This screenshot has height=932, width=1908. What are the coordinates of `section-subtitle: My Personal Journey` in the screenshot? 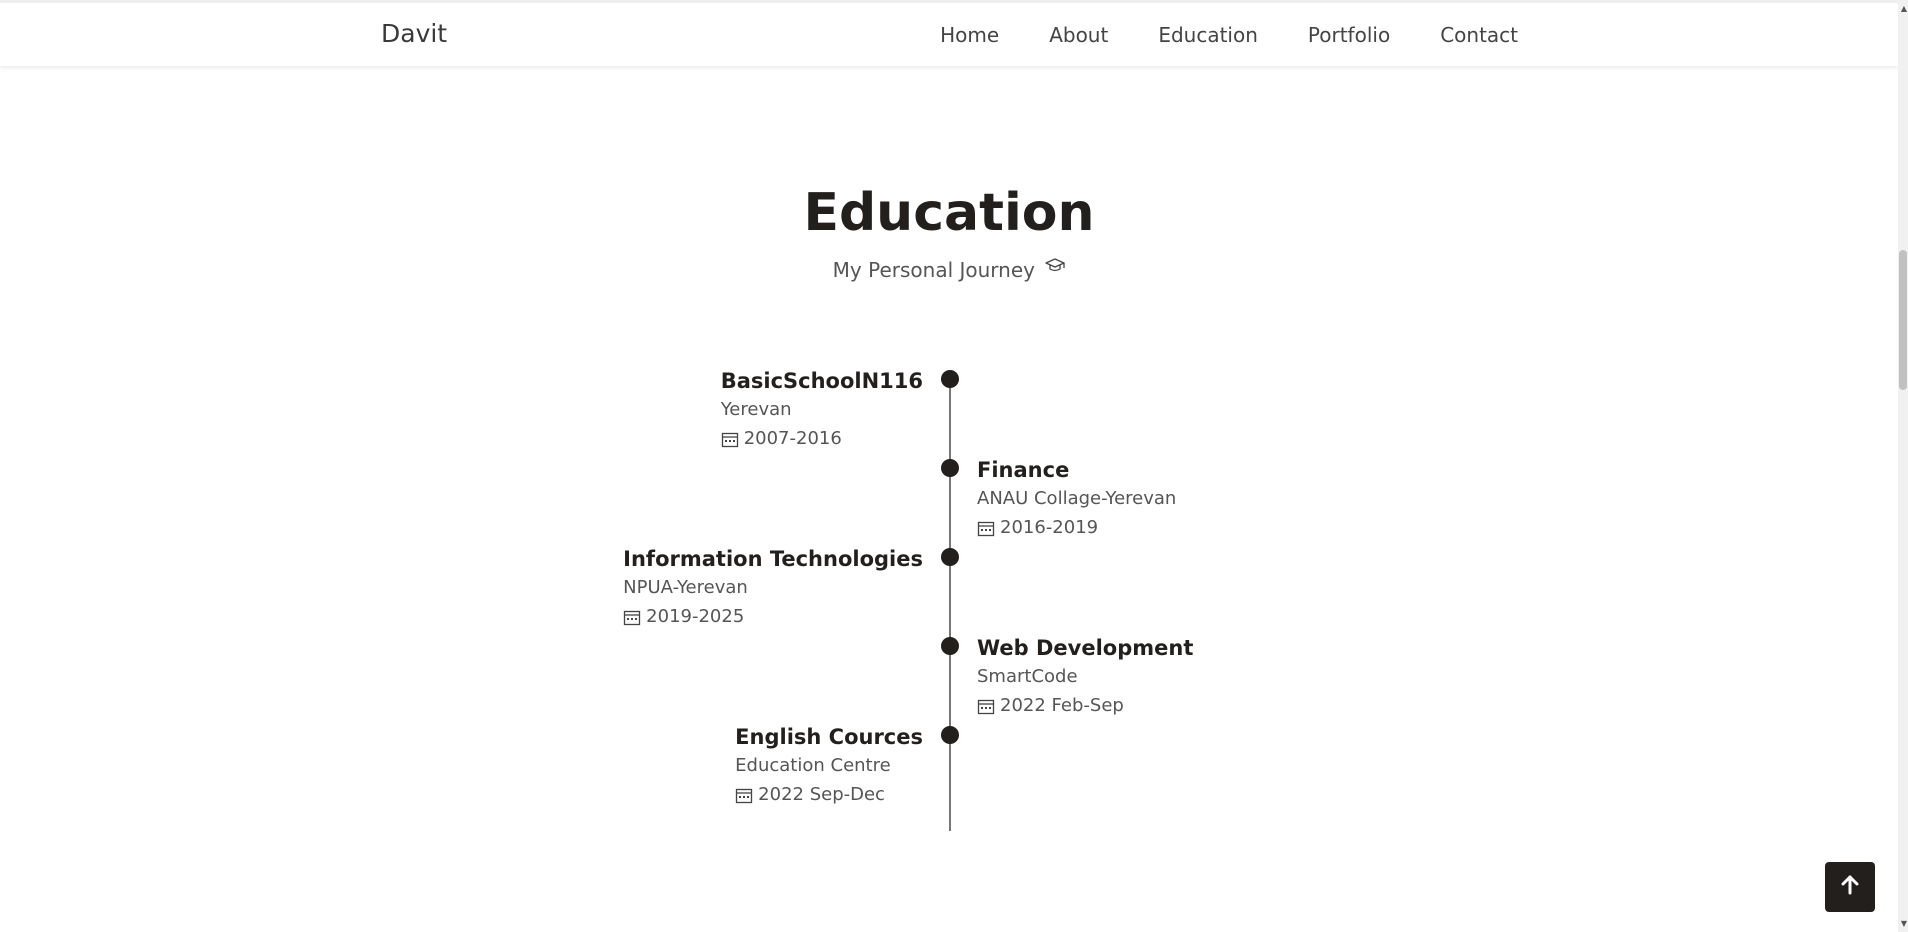 It's located at (949, 270).